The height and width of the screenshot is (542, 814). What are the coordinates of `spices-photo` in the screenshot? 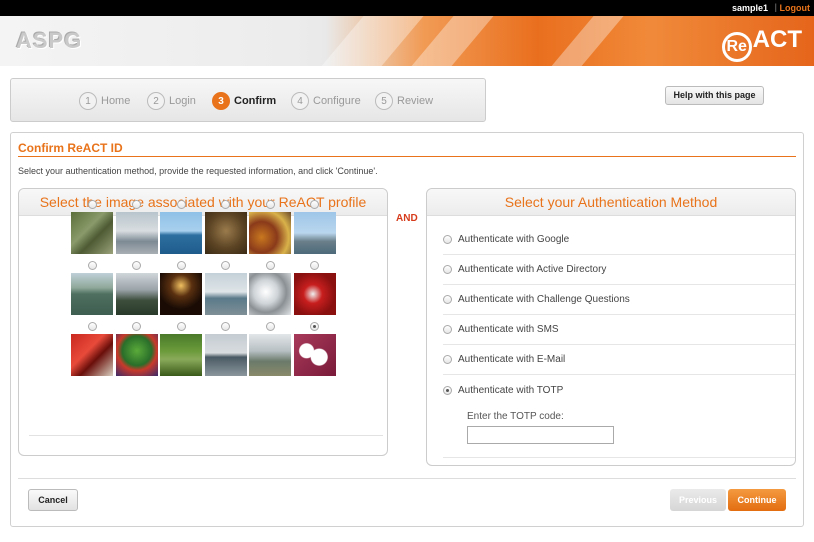 It's located at (270, 233).